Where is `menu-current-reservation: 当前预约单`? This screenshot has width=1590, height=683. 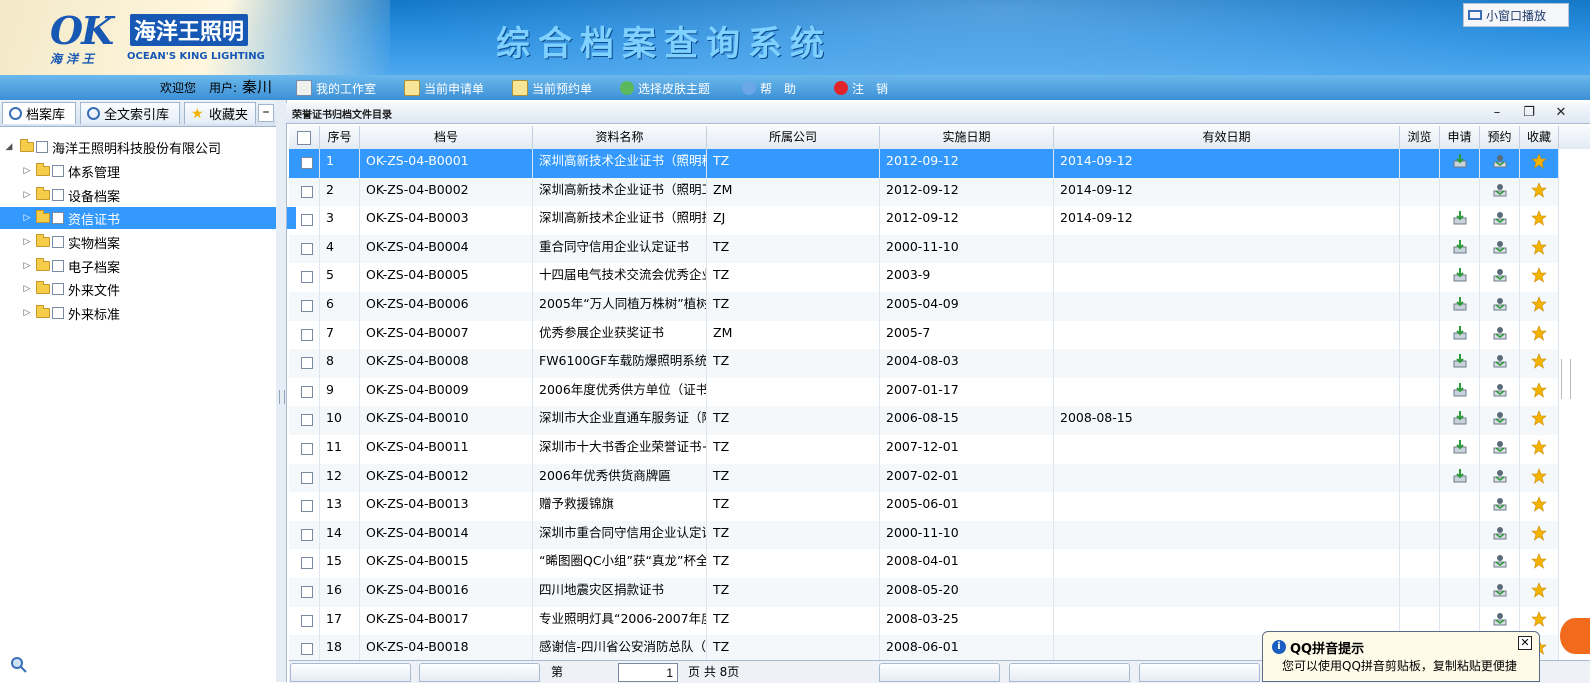
menu-current-reservation: 当前预约单 is located at coordinates (552, 88).